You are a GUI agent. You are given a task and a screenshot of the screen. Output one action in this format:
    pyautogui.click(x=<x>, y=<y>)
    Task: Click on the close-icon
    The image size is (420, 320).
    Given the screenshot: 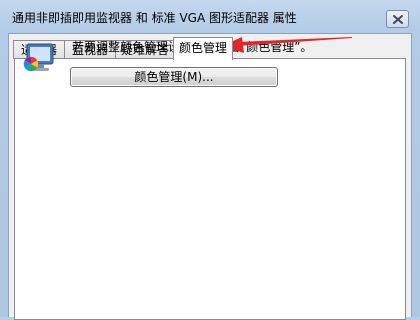 What is the action you would take?
    pyautogui.click(x=398, y=19)
    